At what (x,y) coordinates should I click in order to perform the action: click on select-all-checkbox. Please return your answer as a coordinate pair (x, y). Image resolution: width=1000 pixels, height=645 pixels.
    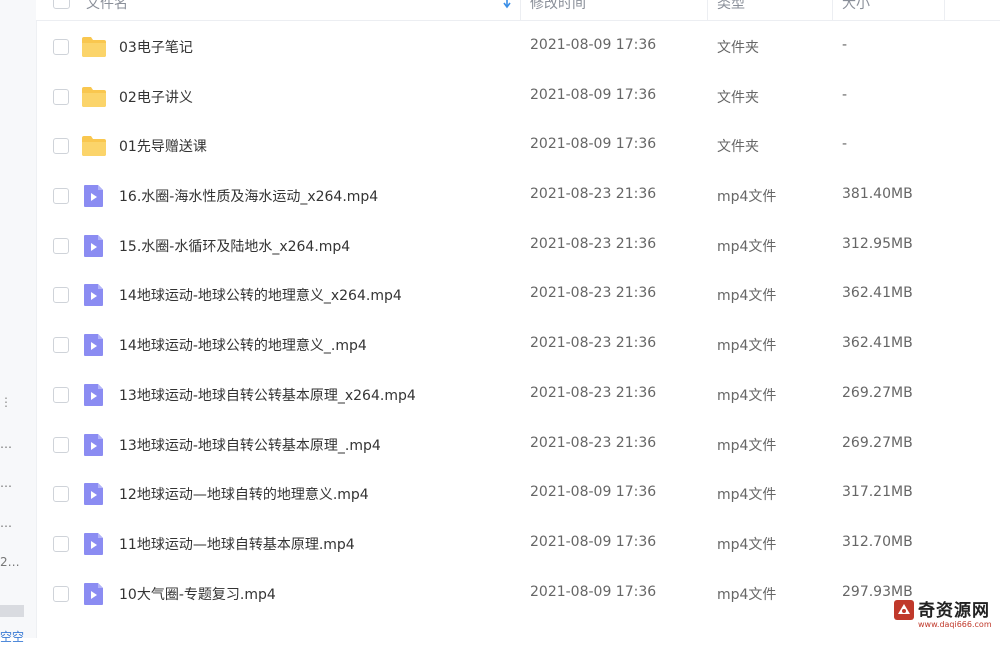
    Looking at the image, I should click on (61, 4).